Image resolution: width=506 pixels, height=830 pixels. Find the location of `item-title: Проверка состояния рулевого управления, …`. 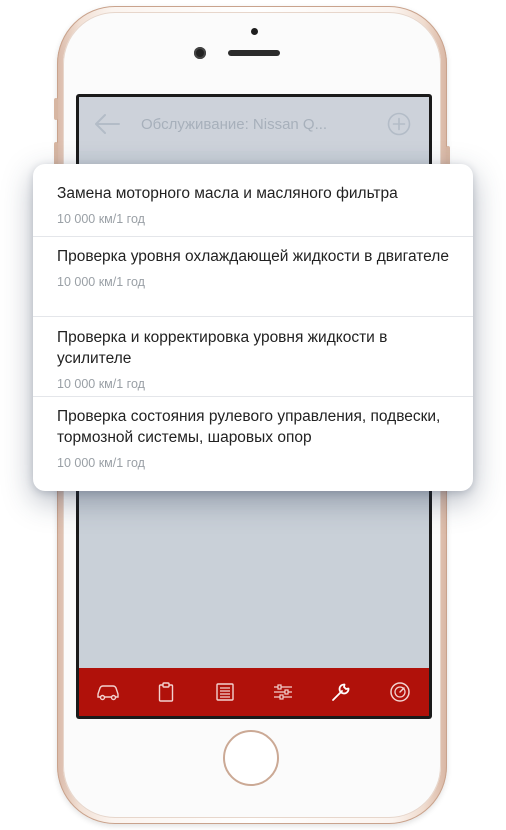

item-title: Проверка состояния рулевого управления, … is located at coordinates (249, 427).